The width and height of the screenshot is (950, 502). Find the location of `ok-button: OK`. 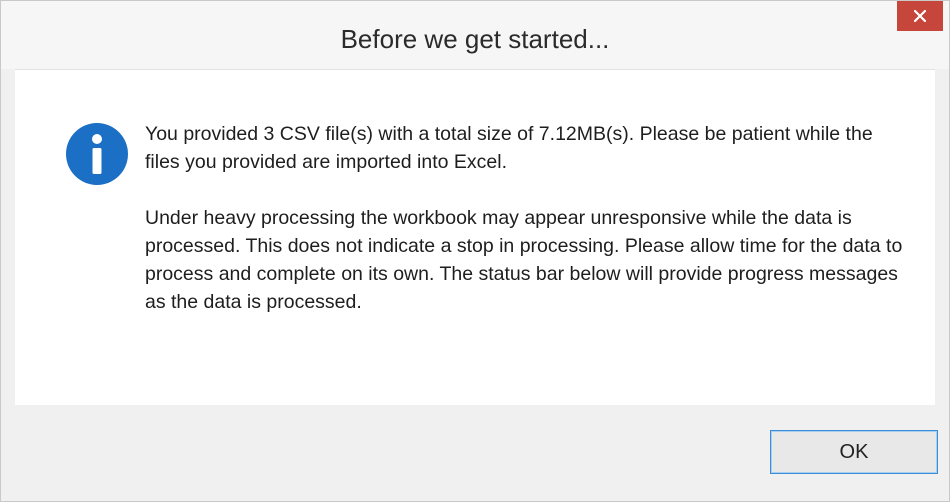

ok-button: OK is located at coordinates (854, 452).